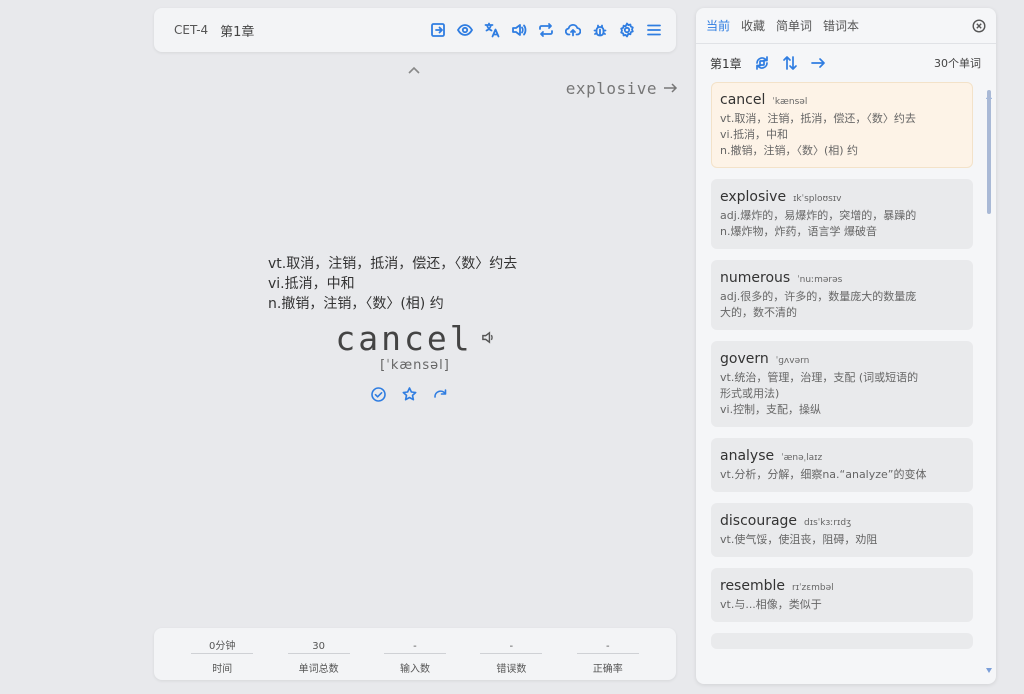 The image size is (1024, 694). Describe the element at coordinates (842, 100) in the screenshot. I see `word-card-head: cancel ˈkænsəl` at that location.